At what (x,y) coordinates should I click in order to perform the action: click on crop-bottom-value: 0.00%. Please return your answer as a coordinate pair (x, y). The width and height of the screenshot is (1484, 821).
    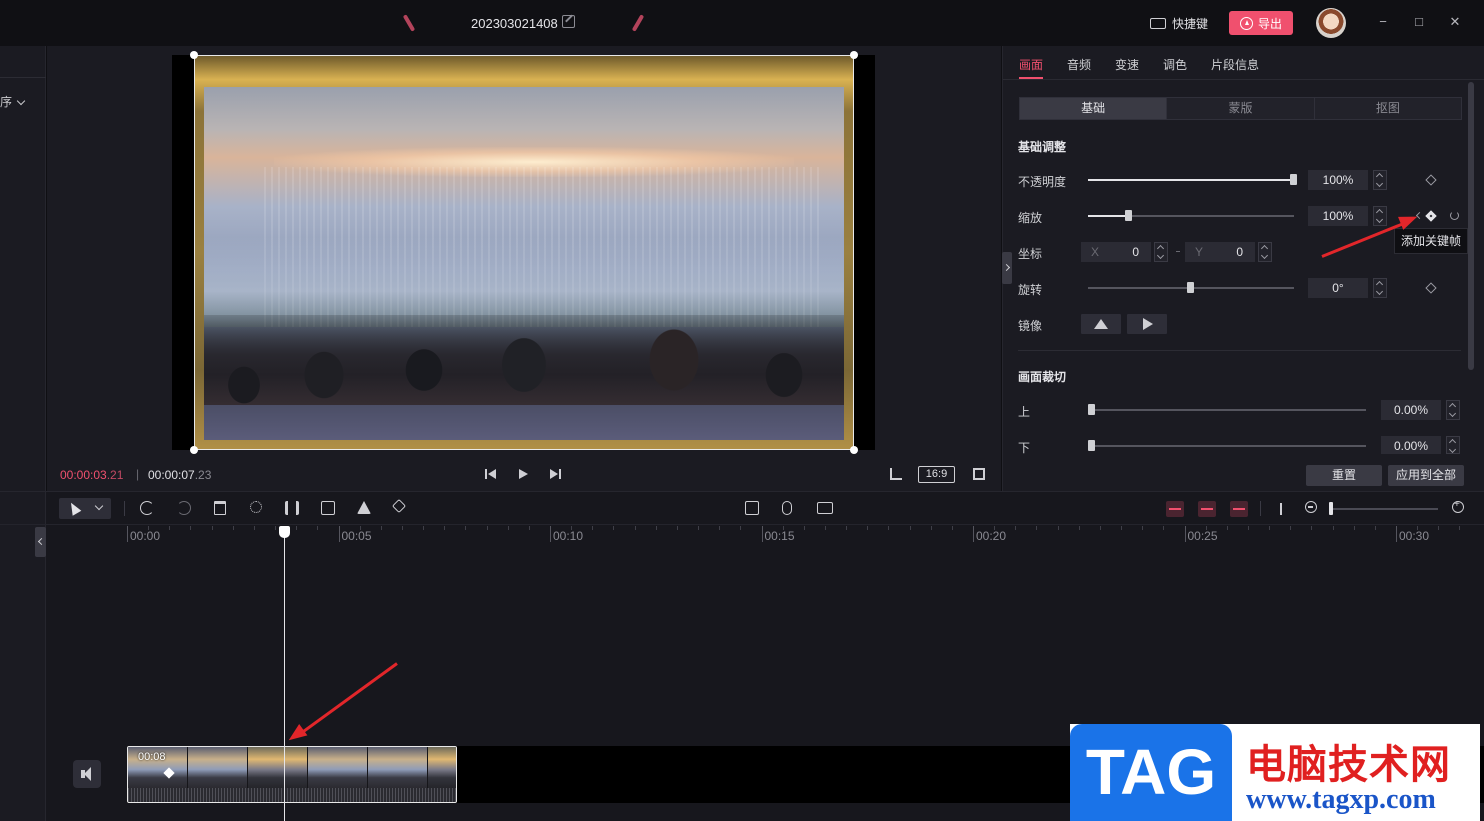
    Looking at the image, I should click on (1411, 445).